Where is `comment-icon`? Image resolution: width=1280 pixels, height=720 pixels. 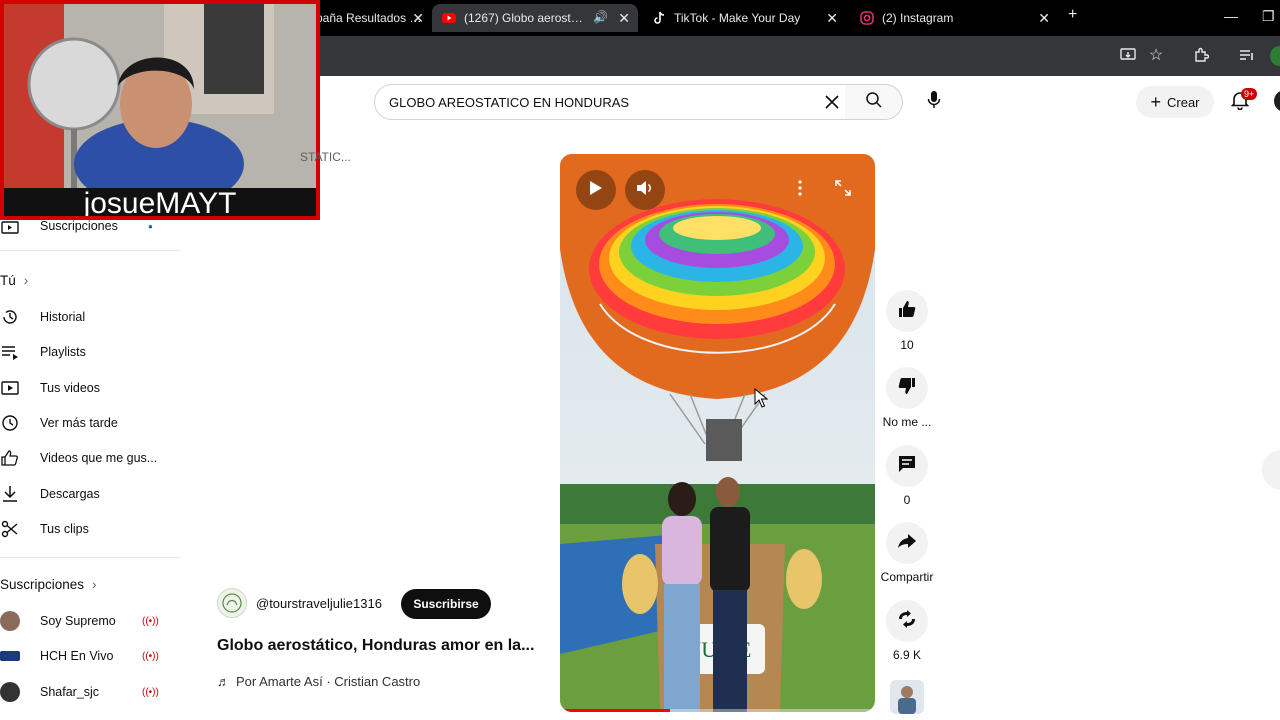 comment-icon is located at coordinates (907, 466).